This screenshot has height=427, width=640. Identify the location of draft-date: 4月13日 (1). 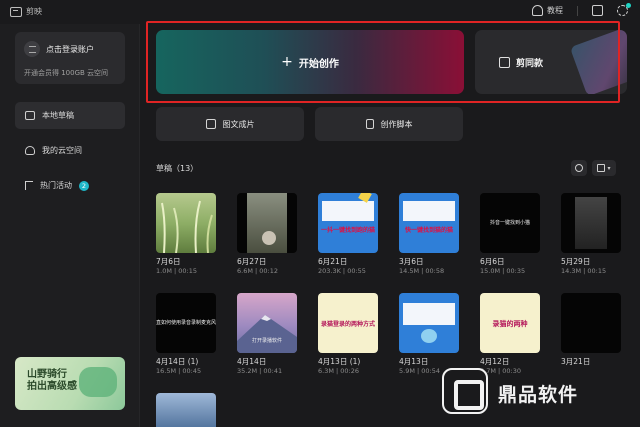
(339, 361).